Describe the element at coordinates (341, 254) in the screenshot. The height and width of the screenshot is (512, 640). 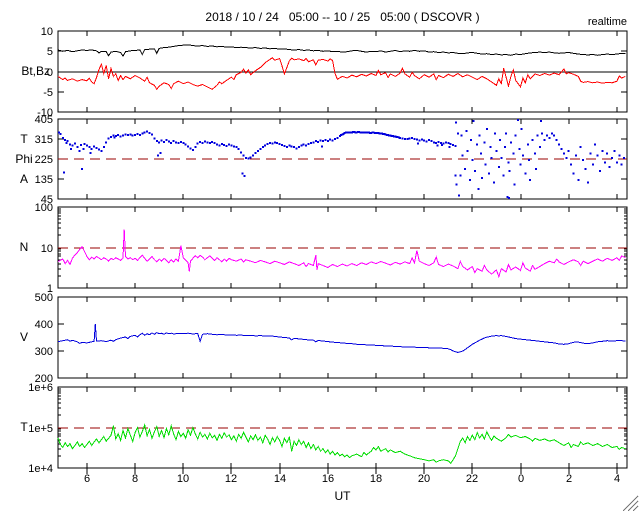
I see `n-trace` at that location.